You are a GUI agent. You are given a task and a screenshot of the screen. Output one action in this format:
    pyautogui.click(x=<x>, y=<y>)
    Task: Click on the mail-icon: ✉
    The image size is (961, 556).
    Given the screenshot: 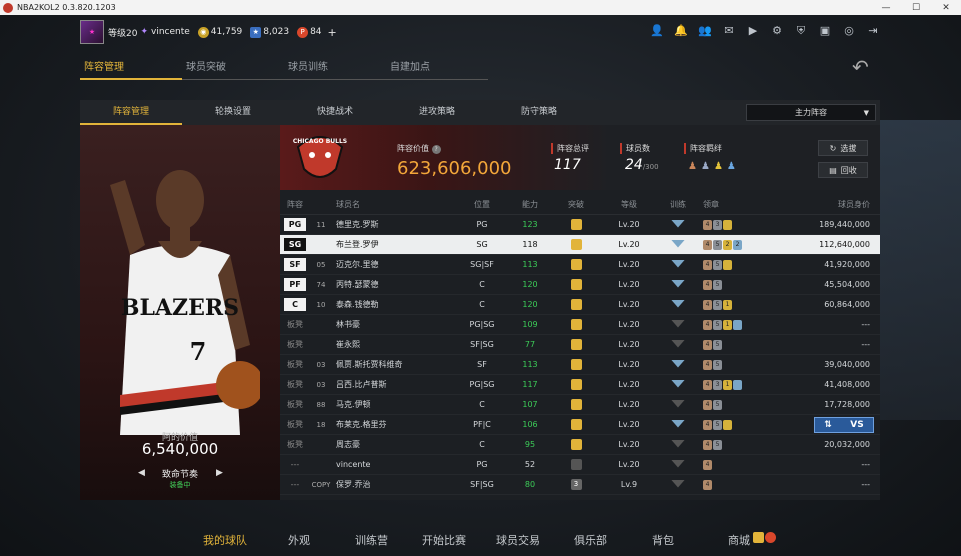 What is the action you would take?
    pyautogui.click(x=729, y=31)
    